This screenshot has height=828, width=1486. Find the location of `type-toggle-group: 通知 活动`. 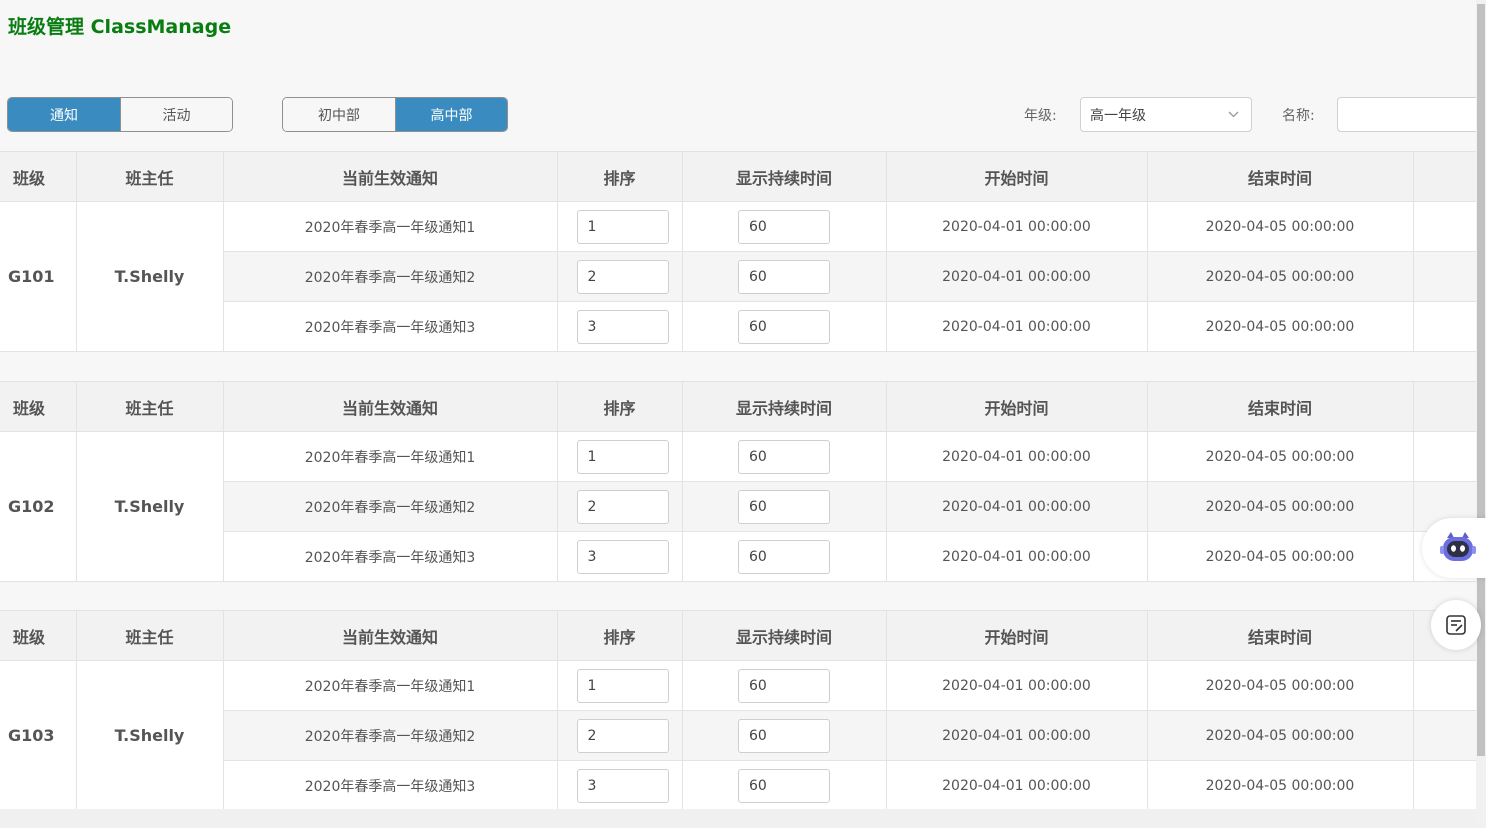

type-toggle-group: 通知 活动 is located at coordinates (120, 114).